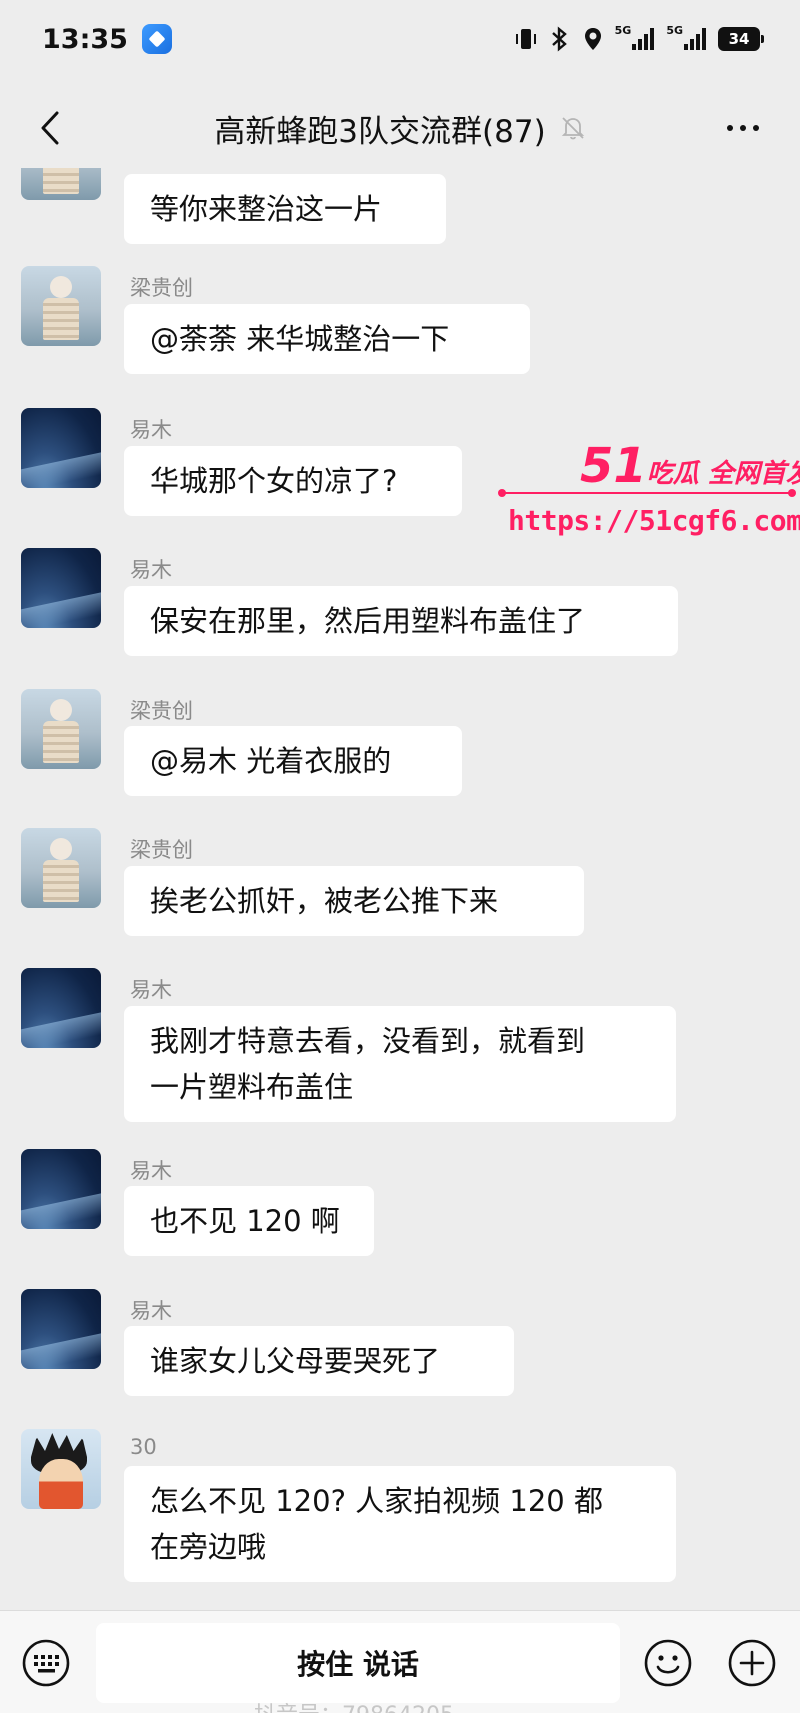 This screenshot has height=1713, width=800. I want to click on message-bubble: 保安在那里，然后用塑料布盖住了, so click(401, 621).